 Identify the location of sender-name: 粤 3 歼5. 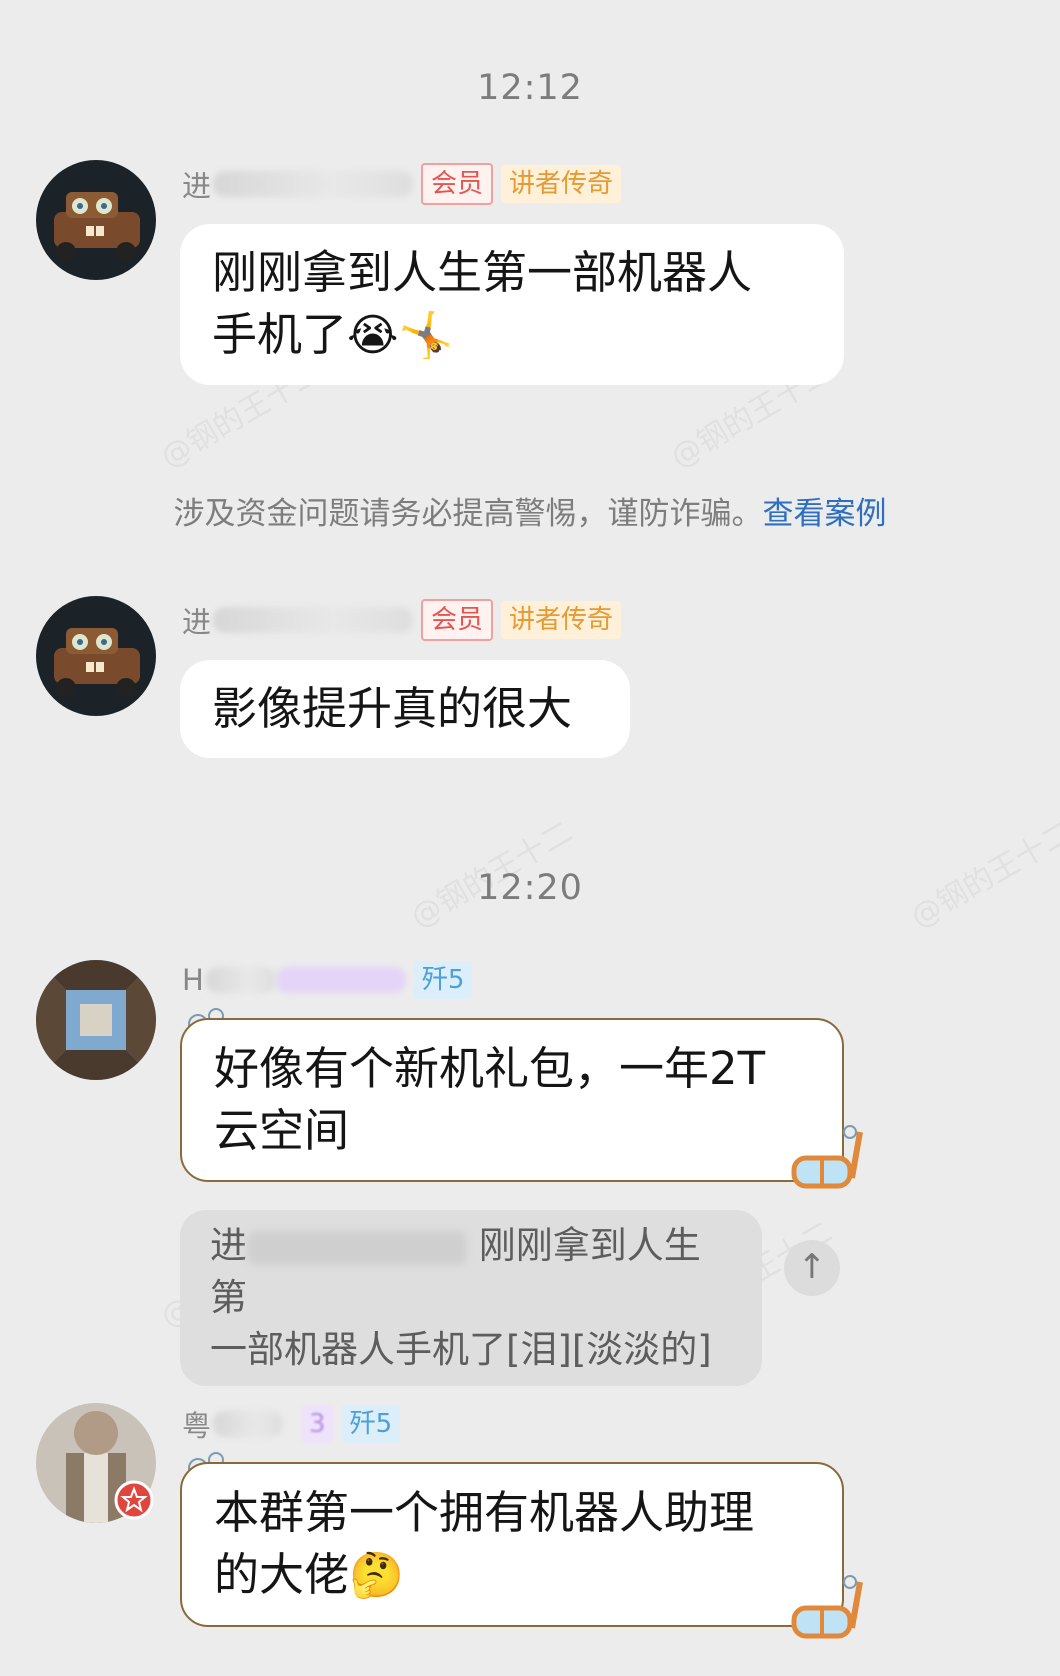
(291, 1424).